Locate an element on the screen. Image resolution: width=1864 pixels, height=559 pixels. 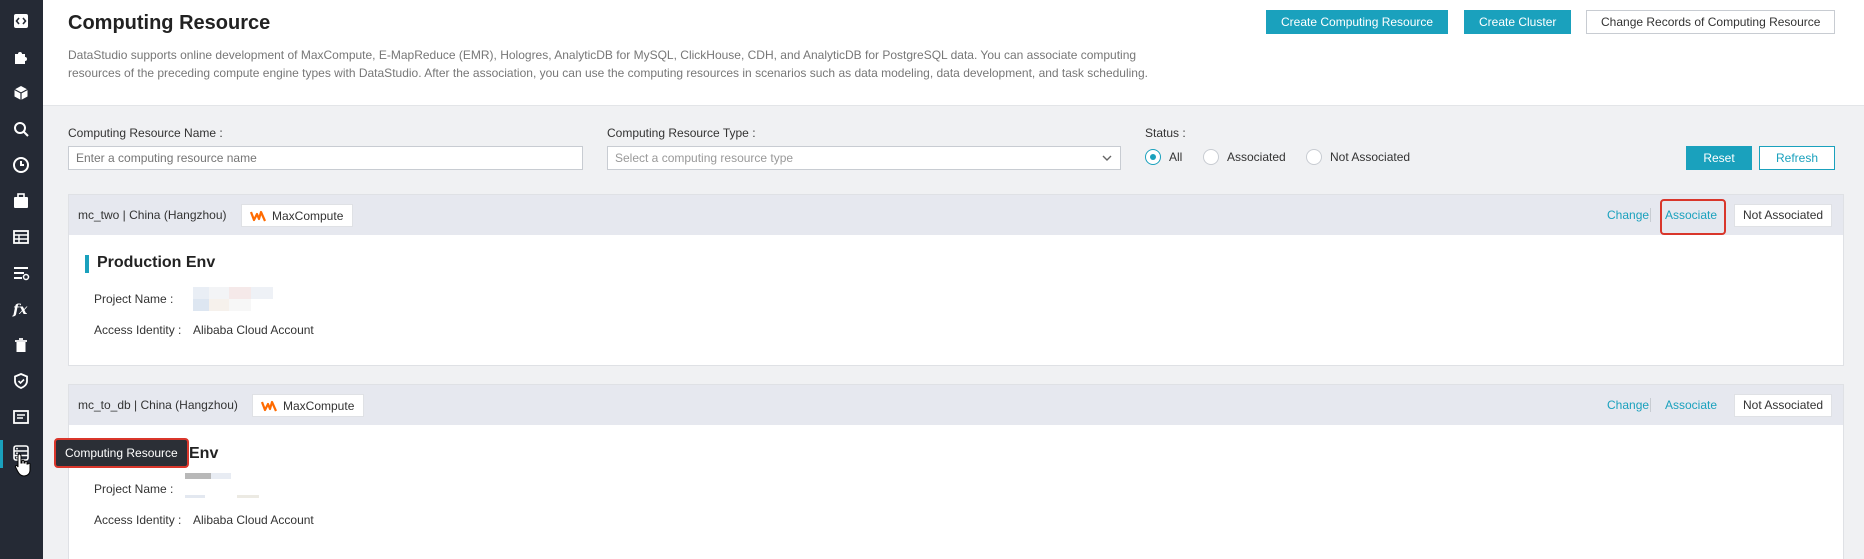
resource-type-placeholder: Select a computing resource type is located at coordinates (704, 158).